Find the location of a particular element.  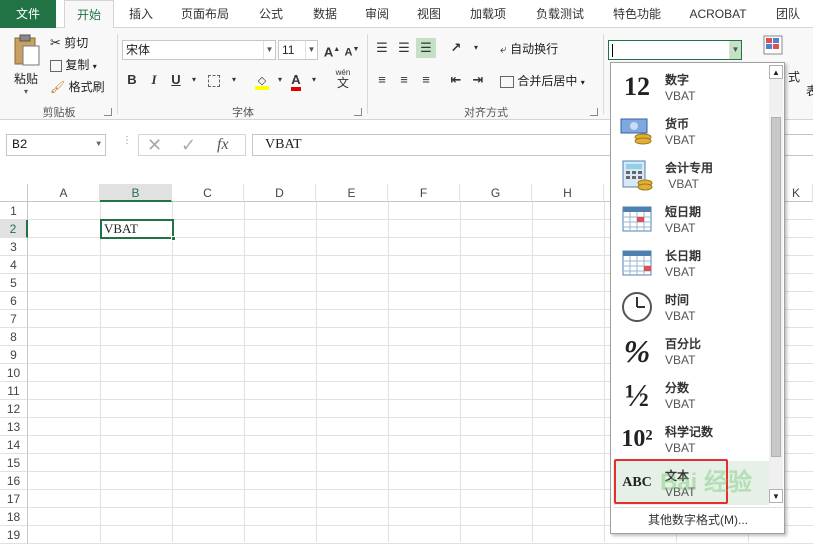

cut-button: ✂ 剪切 is located at coordinates (69, 43).